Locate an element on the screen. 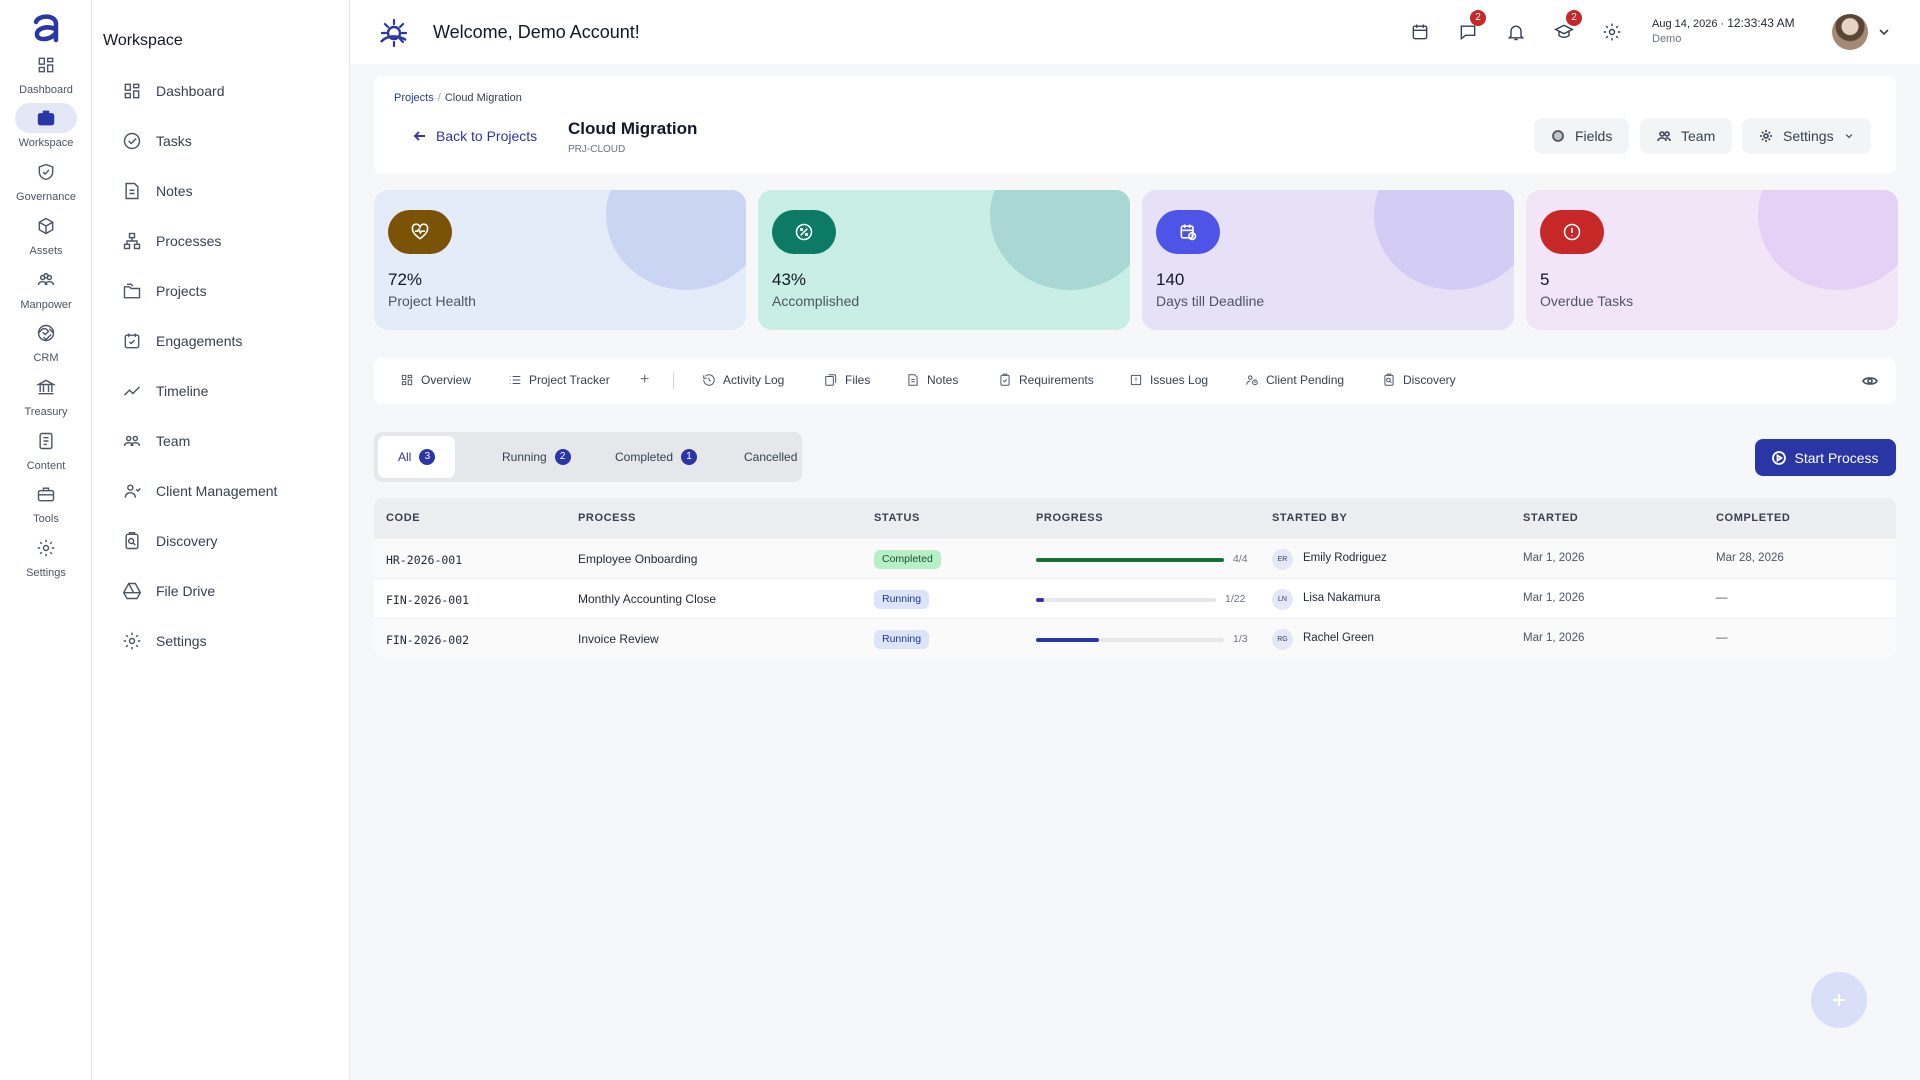  stat-card-decoration is located at coordinates (1444, 240).